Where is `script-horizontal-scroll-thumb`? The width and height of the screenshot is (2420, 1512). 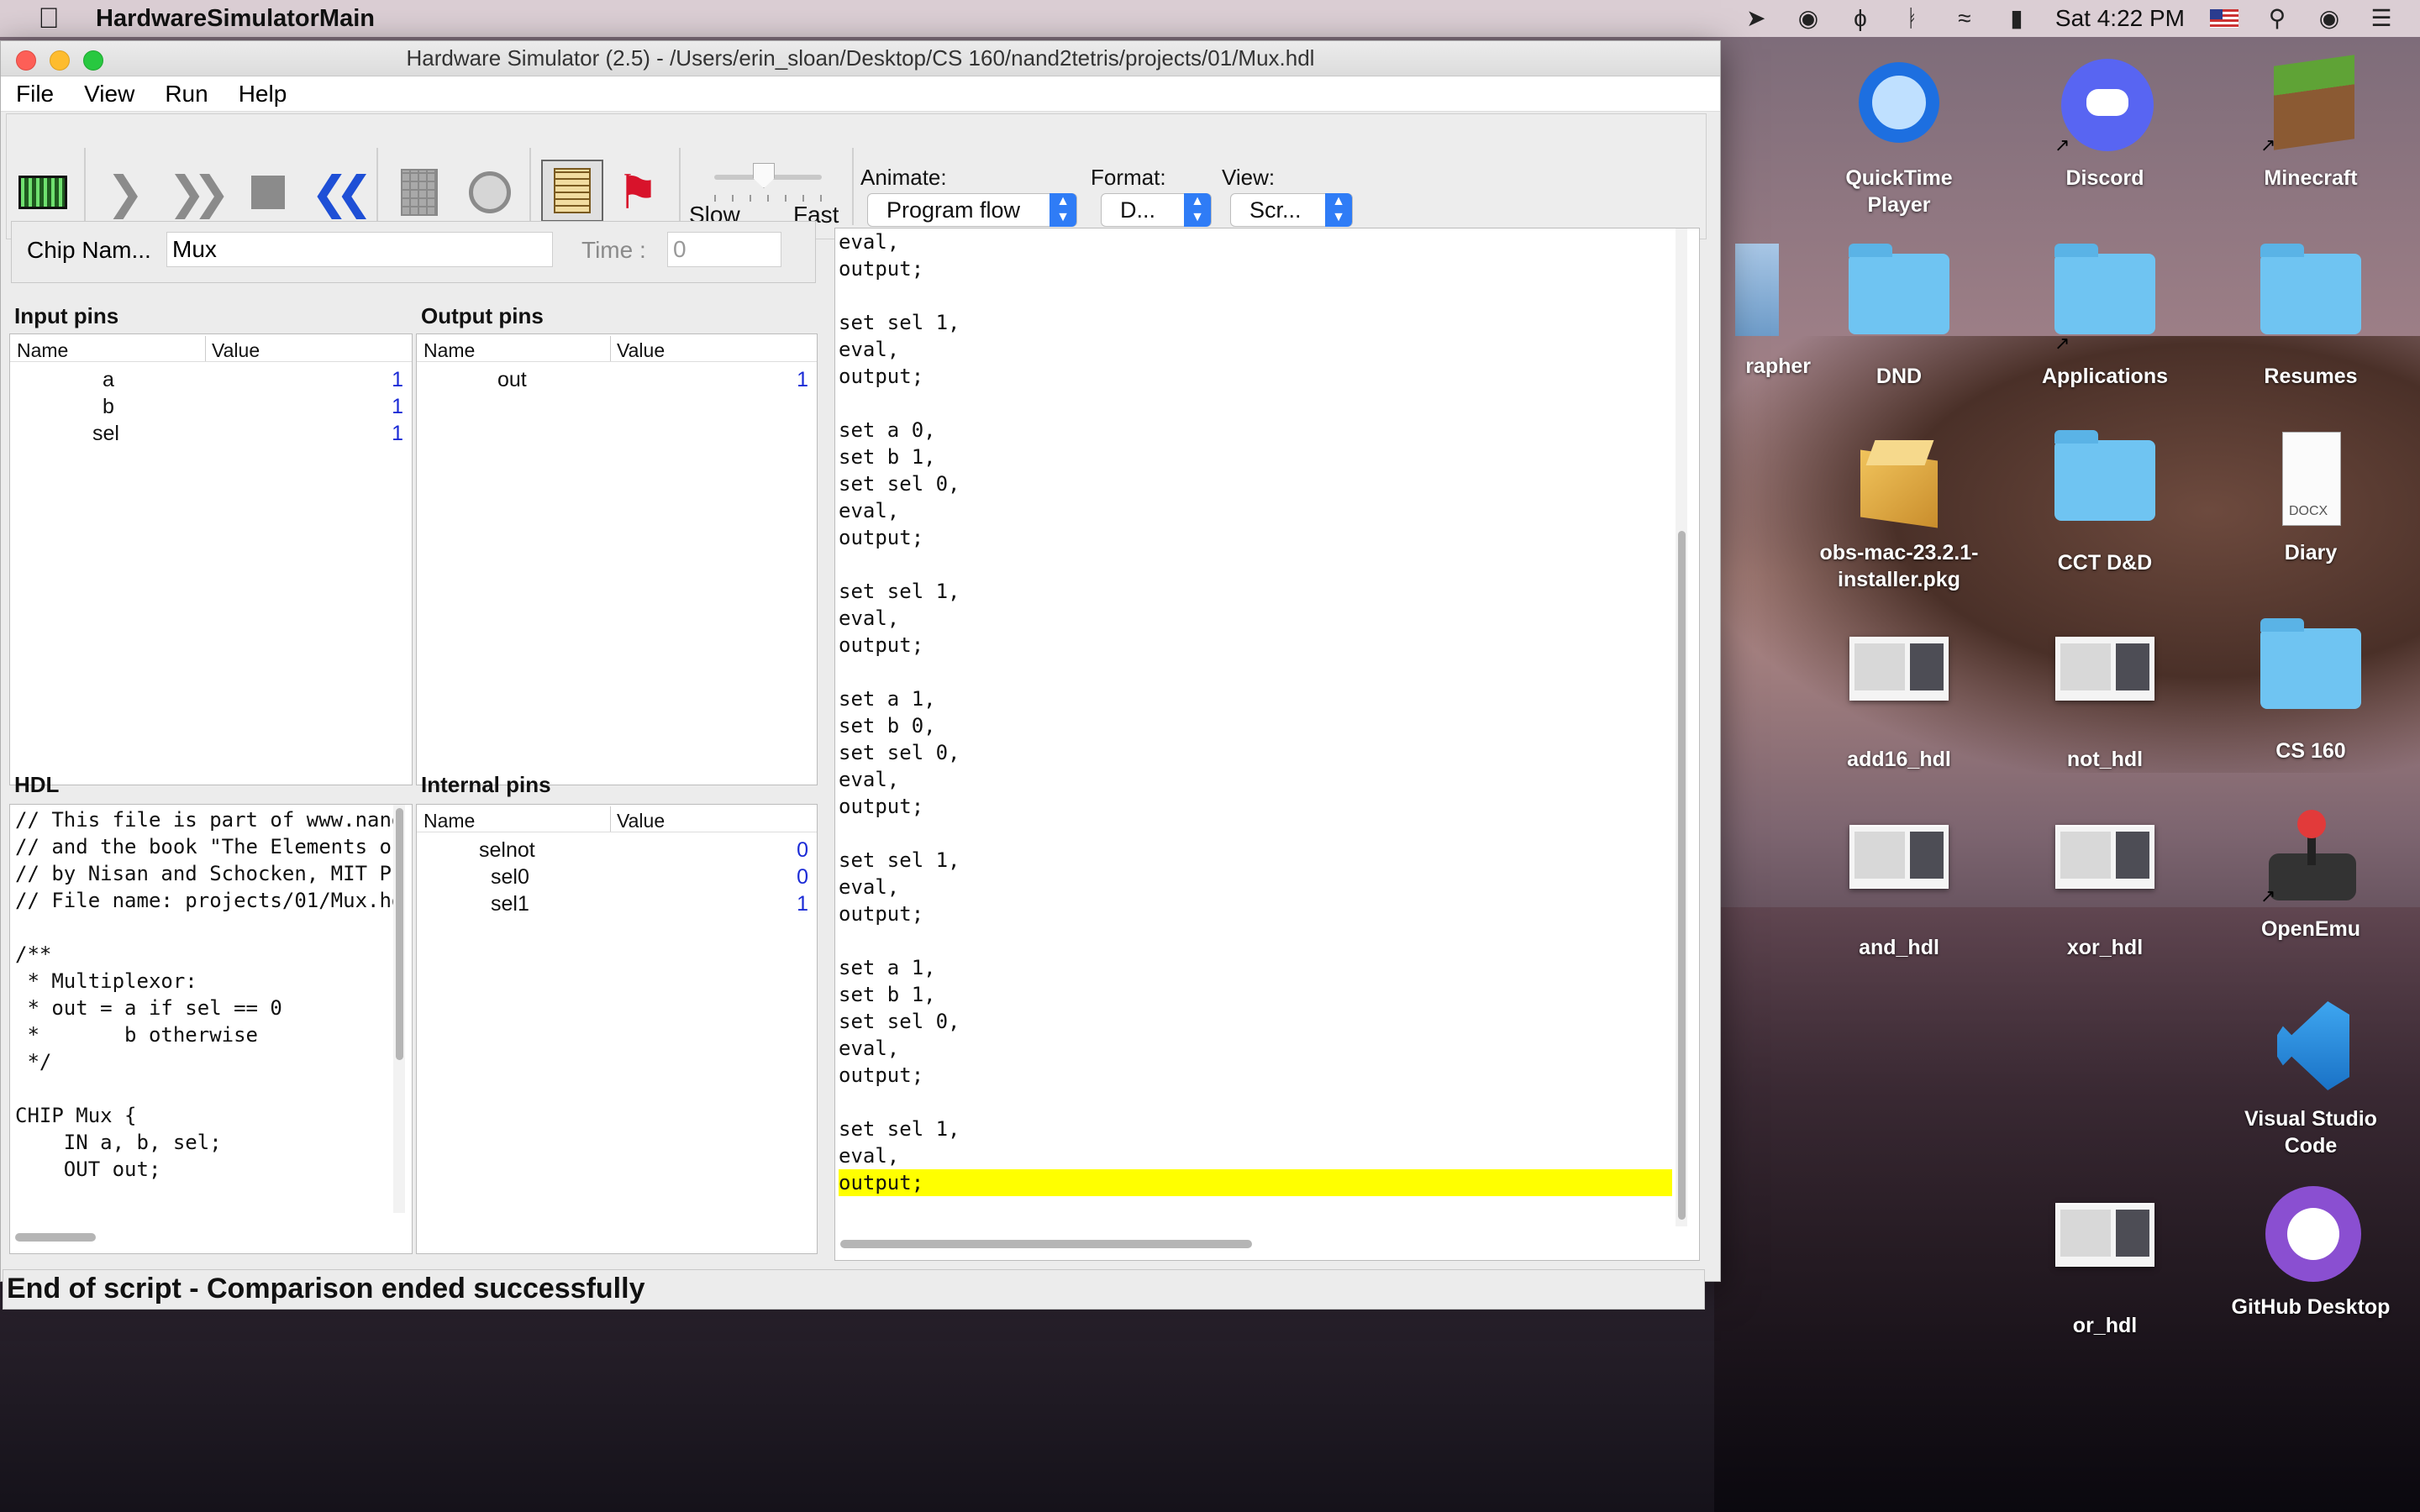
script-horizontal-scroll-thumb is located at coordinates (1046, 1244).